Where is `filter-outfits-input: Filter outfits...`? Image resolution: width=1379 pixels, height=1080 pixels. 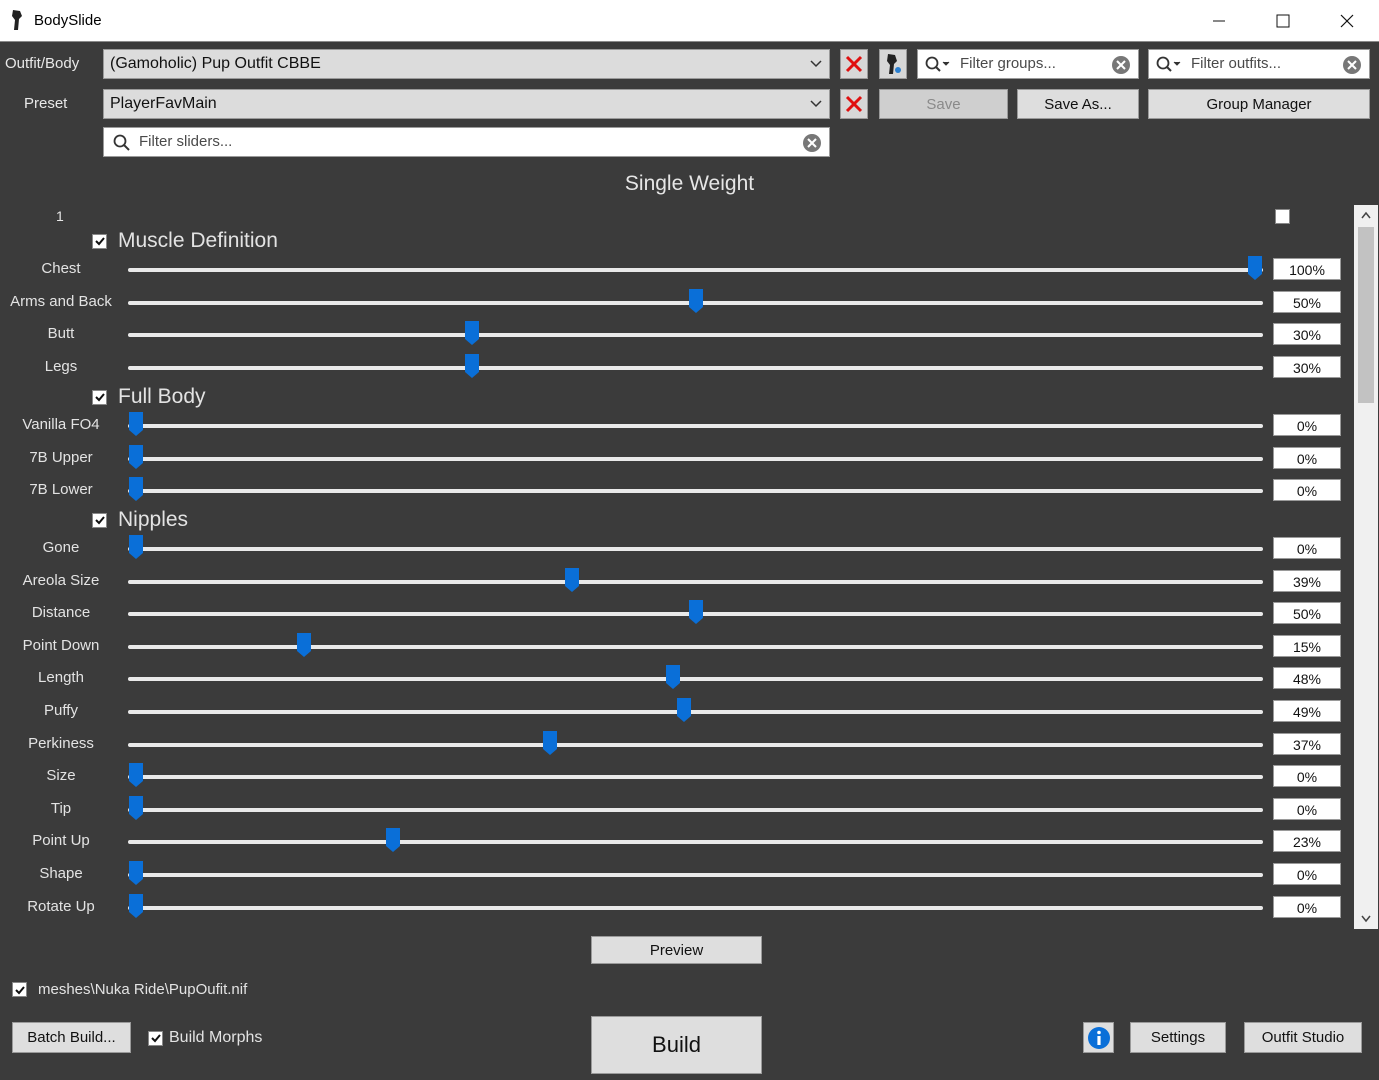
filter-outfits-input: Filter outfits... is located at coordinates (1259, 64).